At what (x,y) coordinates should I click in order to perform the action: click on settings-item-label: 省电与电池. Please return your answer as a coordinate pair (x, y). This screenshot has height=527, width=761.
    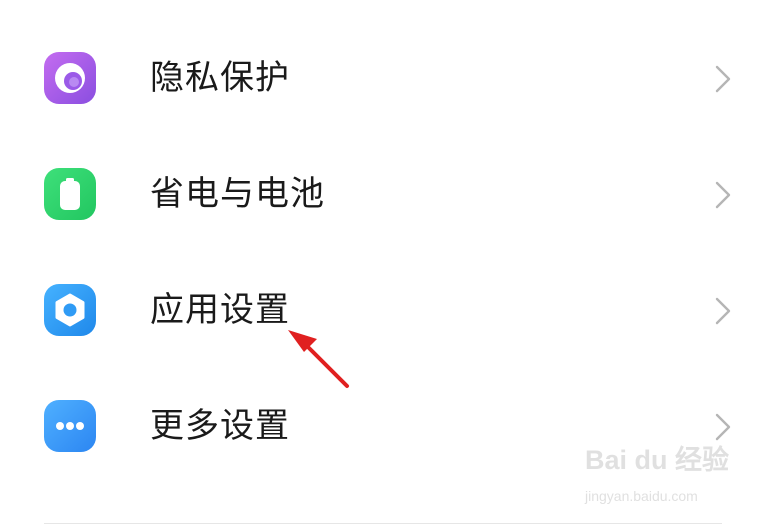
    Looking at the image, I should click on (237, 194).